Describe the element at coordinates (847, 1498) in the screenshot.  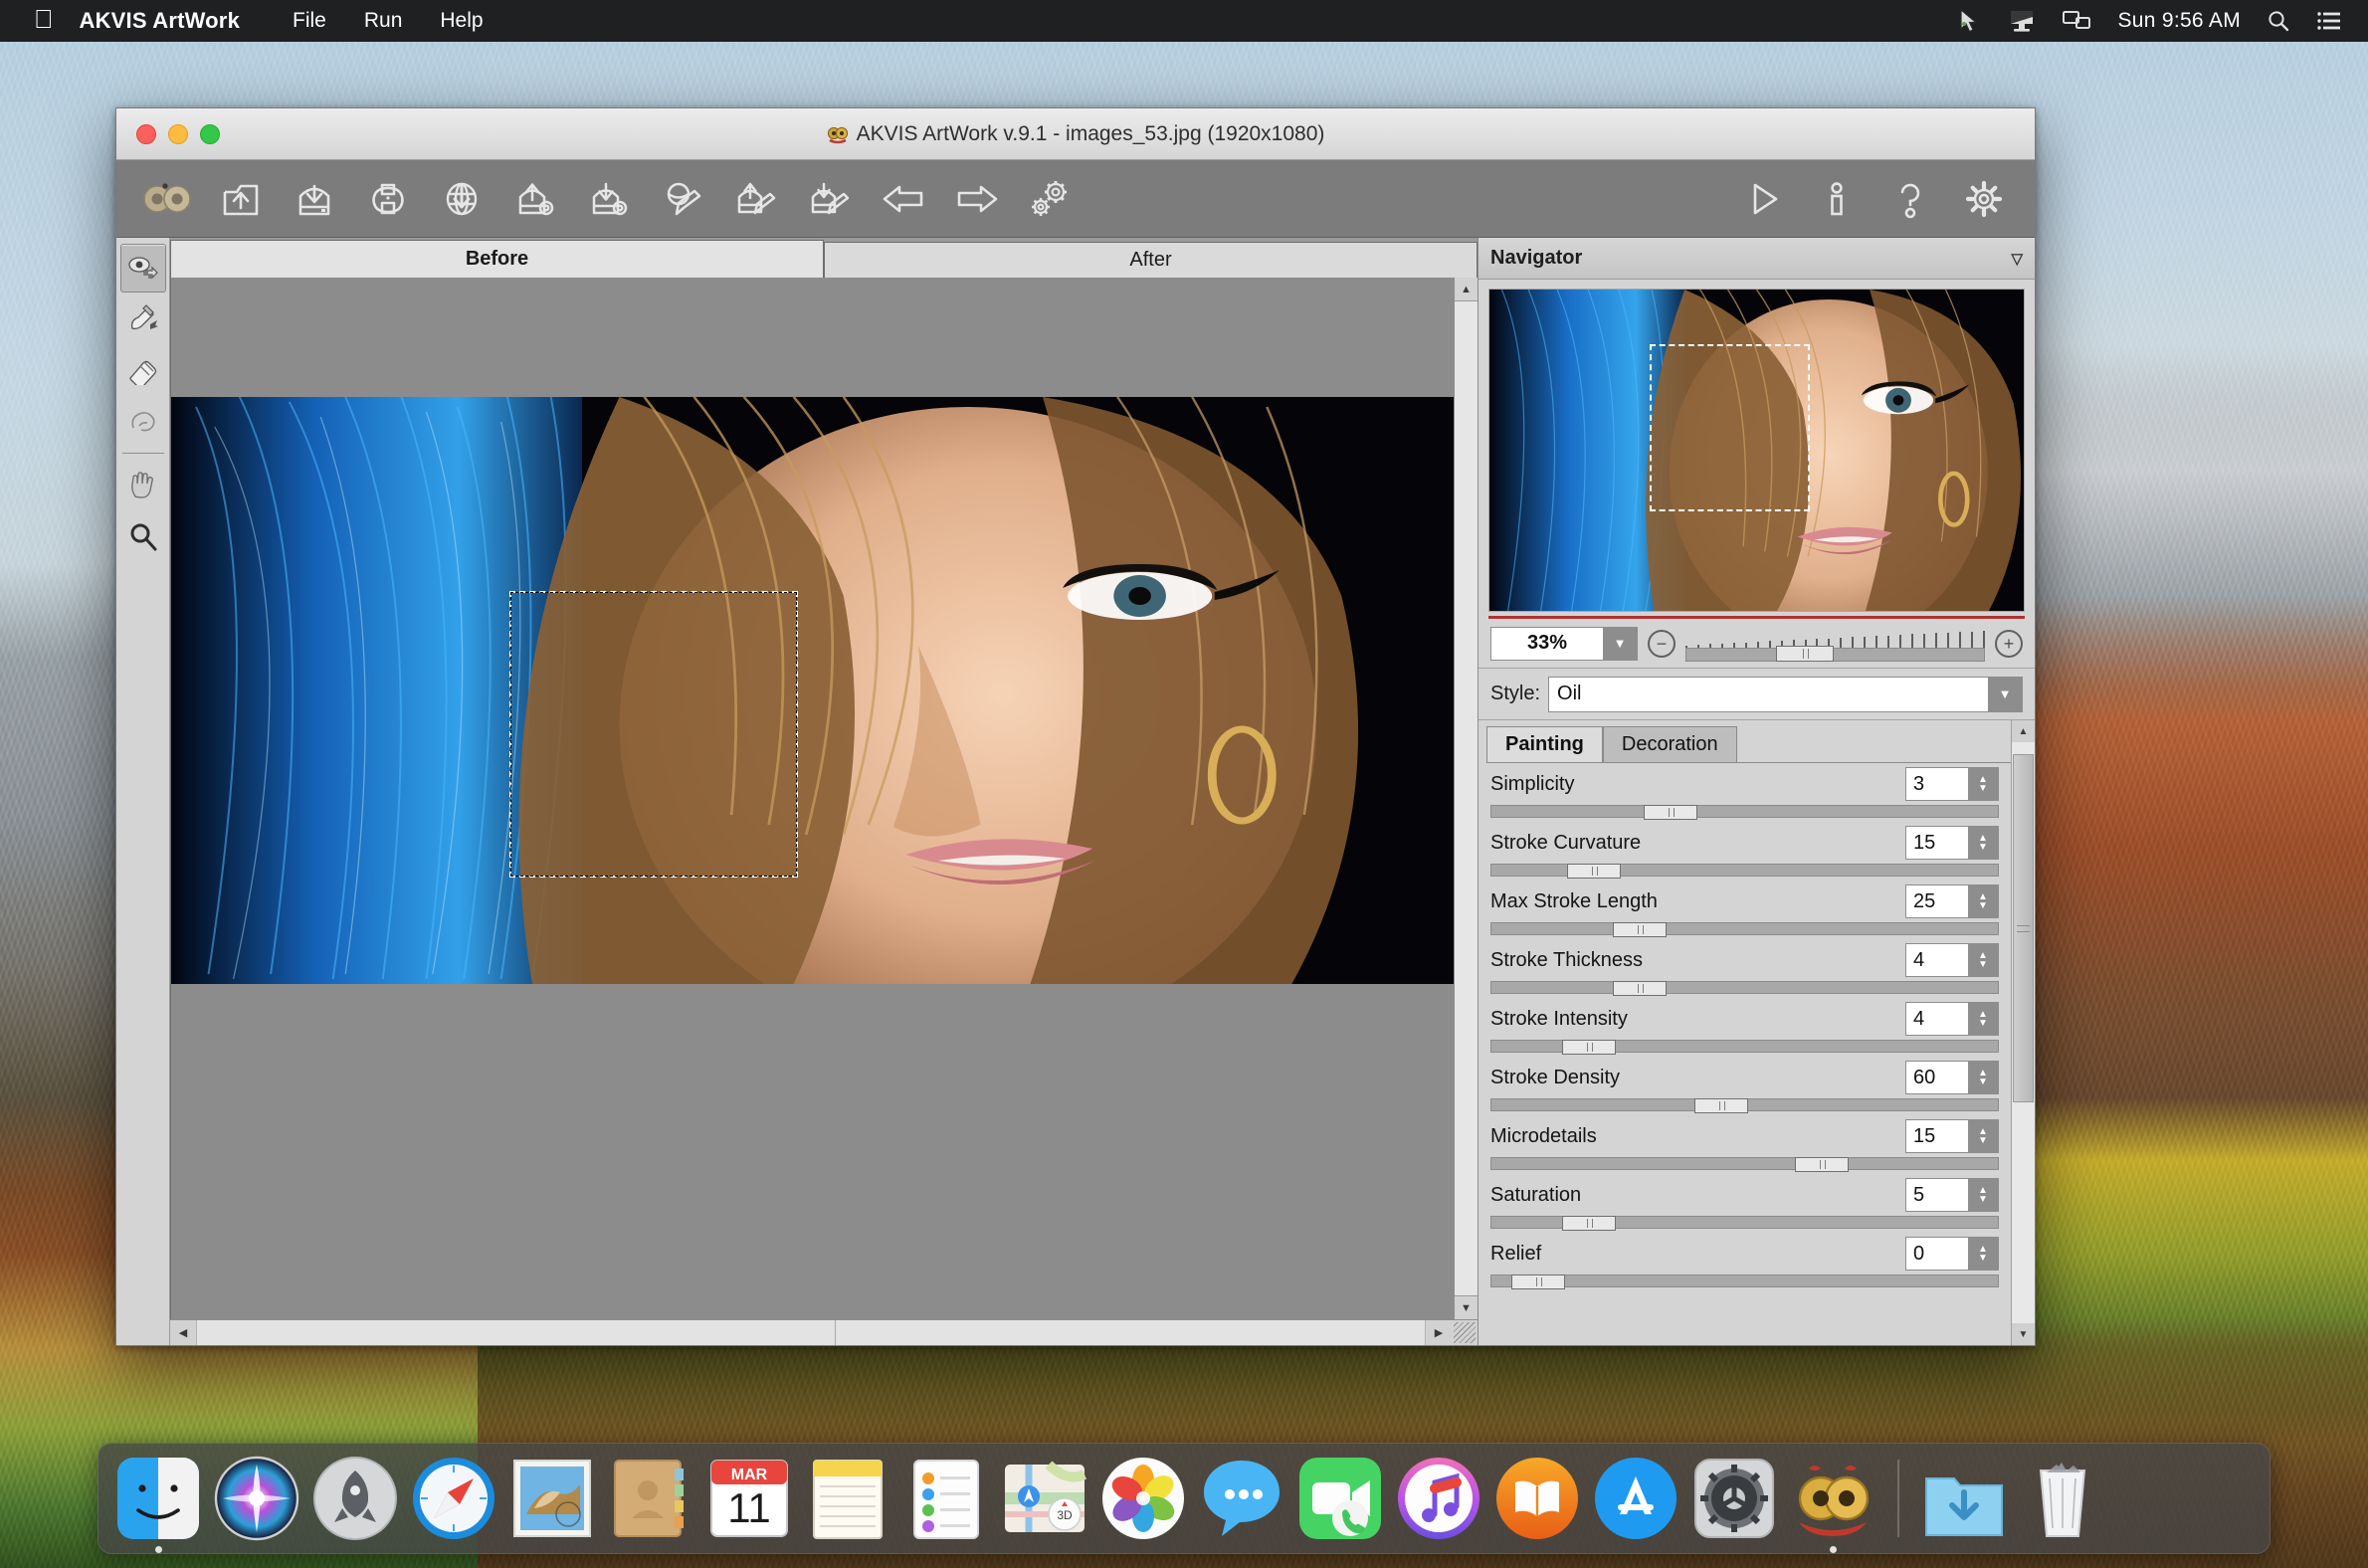
I see `dock-notes-icon` at that location.